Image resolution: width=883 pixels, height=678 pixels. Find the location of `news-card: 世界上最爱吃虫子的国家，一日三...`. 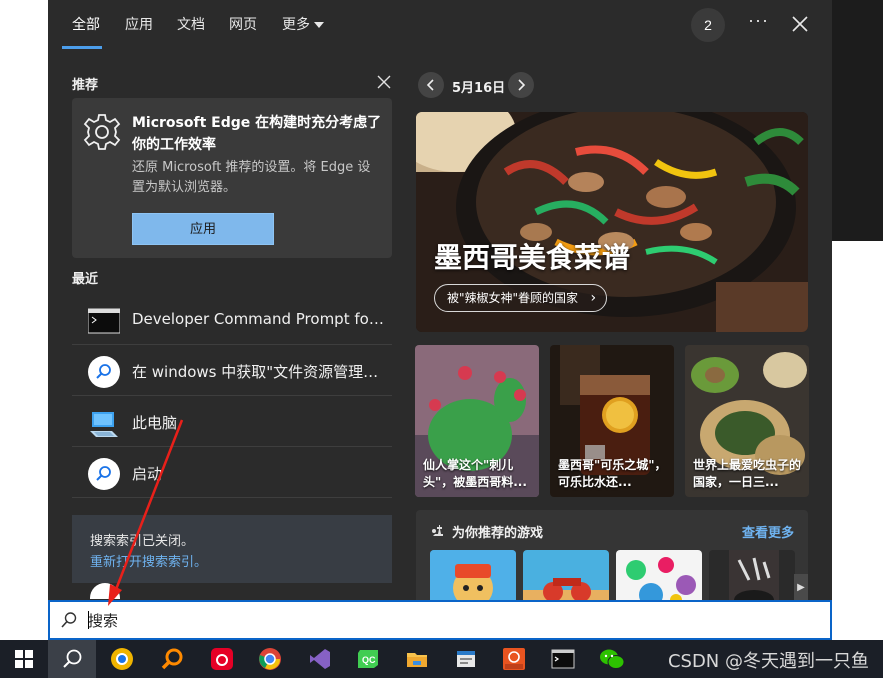

news-card: 世界上最爱吃虫子的国家，一日三... is located at coordinates (747, 421).